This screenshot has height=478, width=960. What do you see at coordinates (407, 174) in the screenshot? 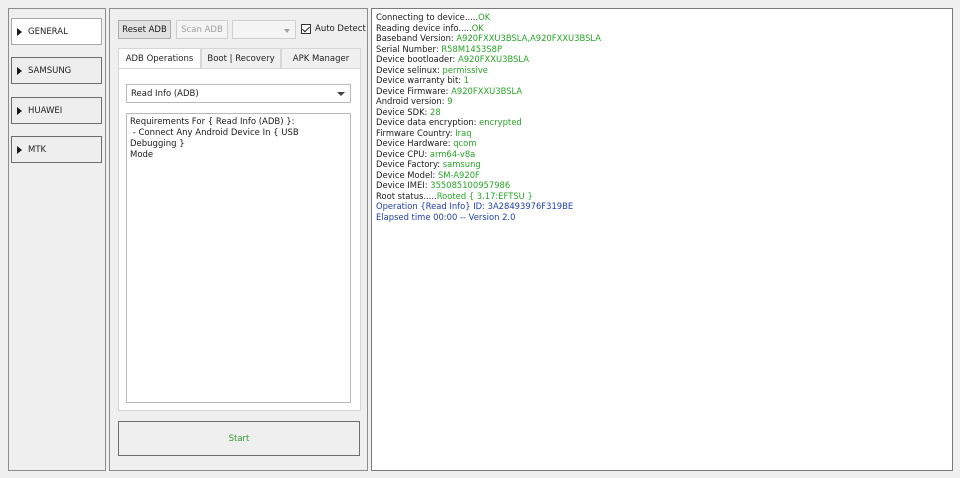
I see `log-label: Device Model:` at bounding box center [407, 174].